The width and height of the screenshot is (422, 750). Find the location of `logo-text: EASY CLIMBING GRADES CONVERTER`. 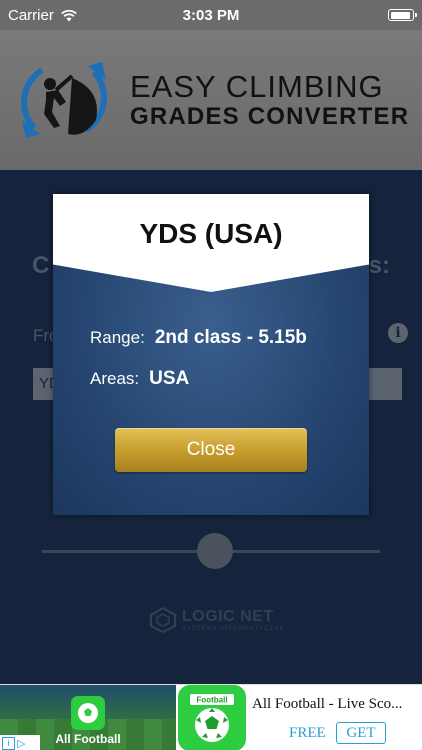

logo-text: EASY CLIMBING GRADES CONVERTER is located at coordinates (269, 100).